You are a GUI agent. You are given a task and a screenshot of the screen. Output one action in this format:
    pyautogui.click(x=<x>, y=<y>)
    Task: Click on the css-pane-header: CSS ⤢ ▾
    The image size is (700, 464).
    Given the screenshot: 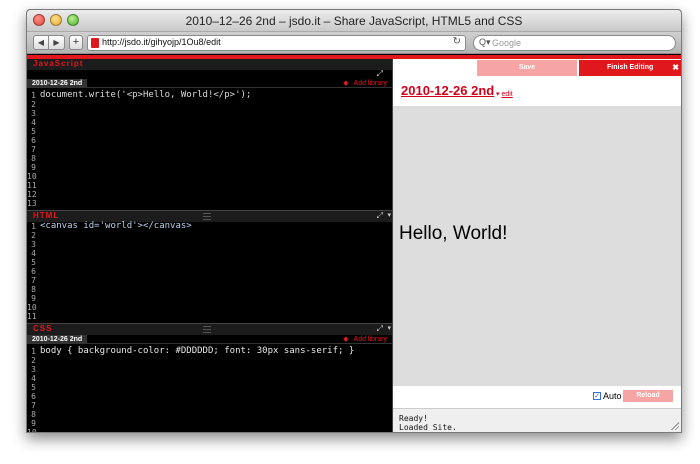 What is the action you would take?
    pyautogui.click(x=209, y=329)
    